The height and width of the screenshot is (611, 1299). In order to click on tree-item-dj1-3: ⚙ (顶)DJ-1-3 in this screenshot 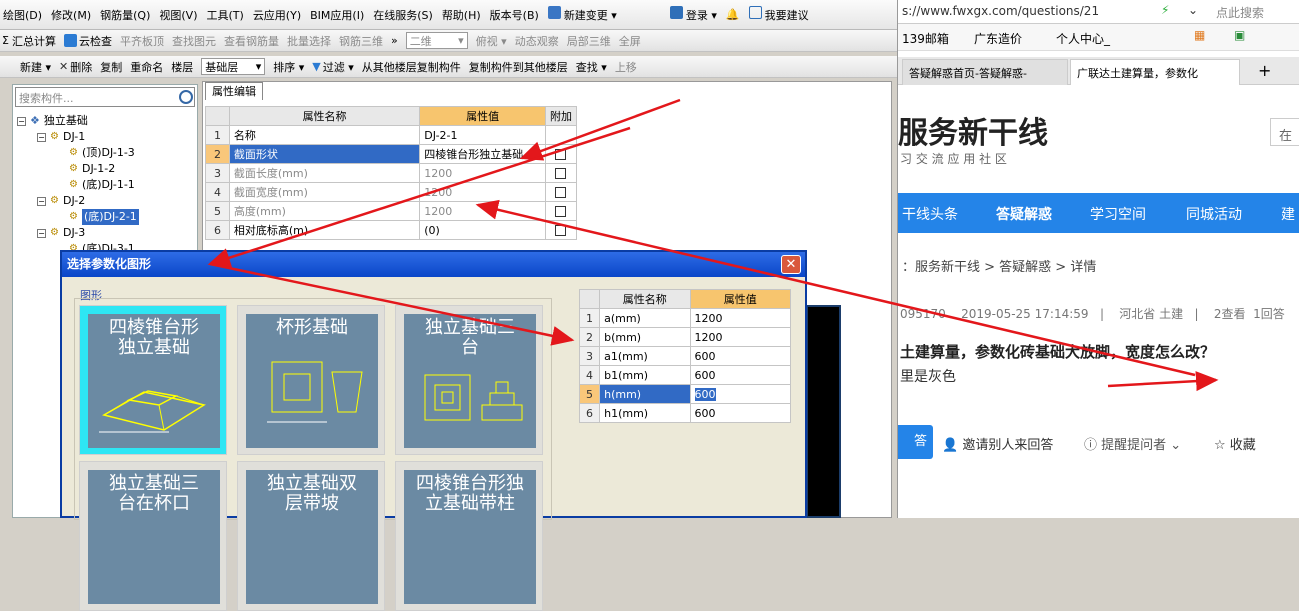, I will do `click(104, 153)`.